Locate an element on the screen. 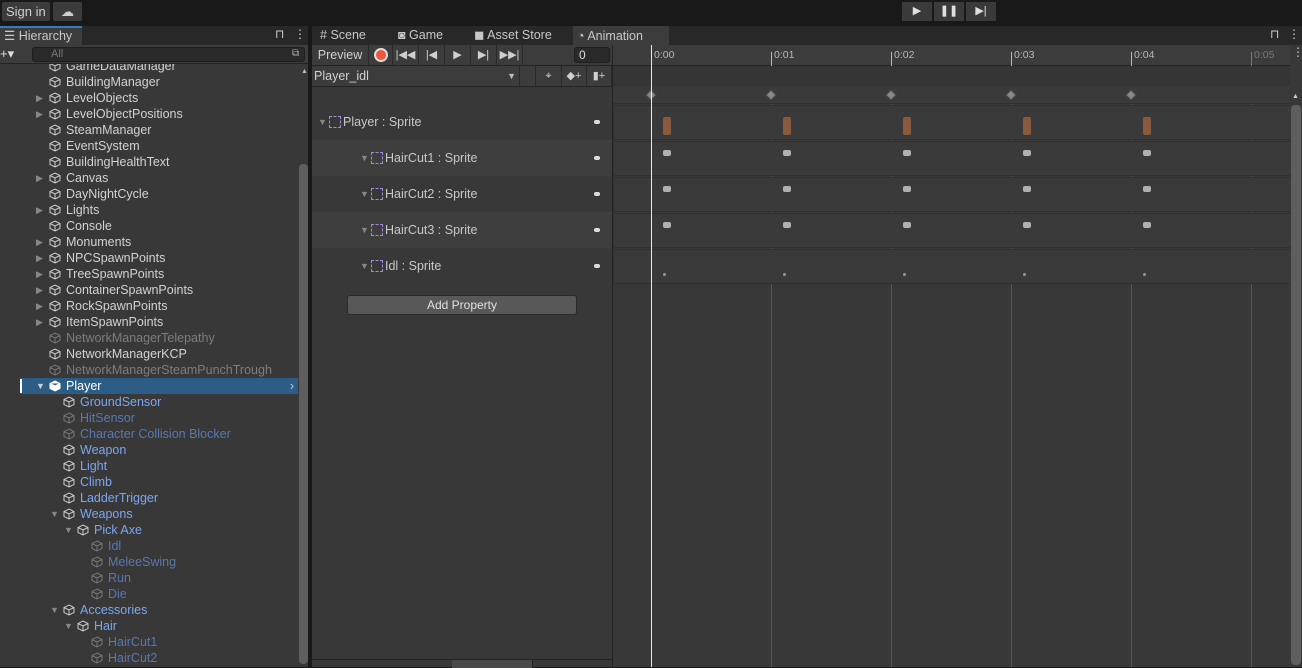 Image resolution: width=1302 pixels, height=668 pixels. hierarchy-item: DayNightCycle is located at coordinates (159, 194).